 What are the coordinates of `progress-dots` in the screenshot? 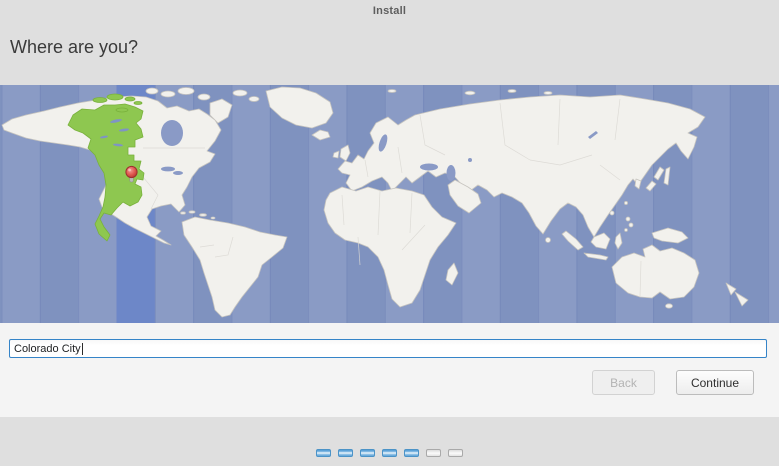 It's located at (389, 453).